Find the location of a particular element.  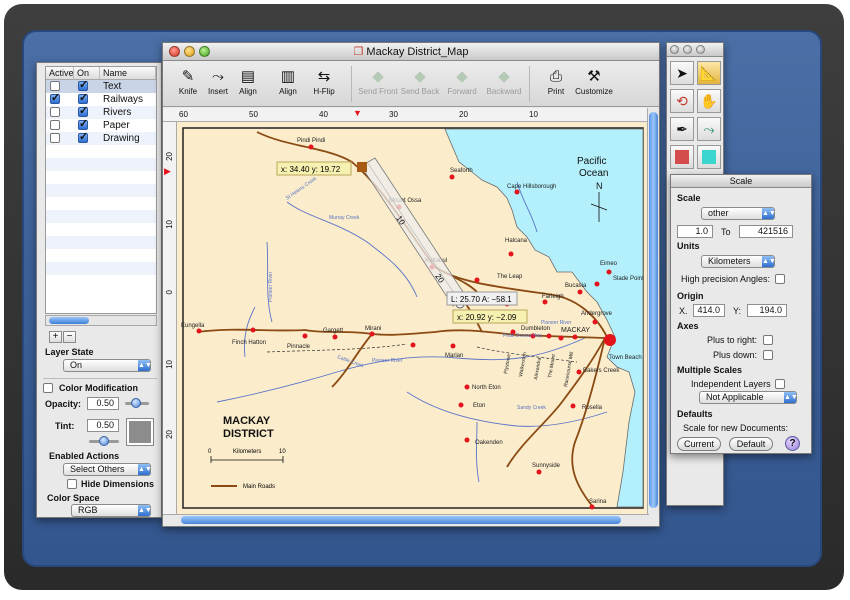

scale-from-field: 1.0 is located at coordinates (695, 231).